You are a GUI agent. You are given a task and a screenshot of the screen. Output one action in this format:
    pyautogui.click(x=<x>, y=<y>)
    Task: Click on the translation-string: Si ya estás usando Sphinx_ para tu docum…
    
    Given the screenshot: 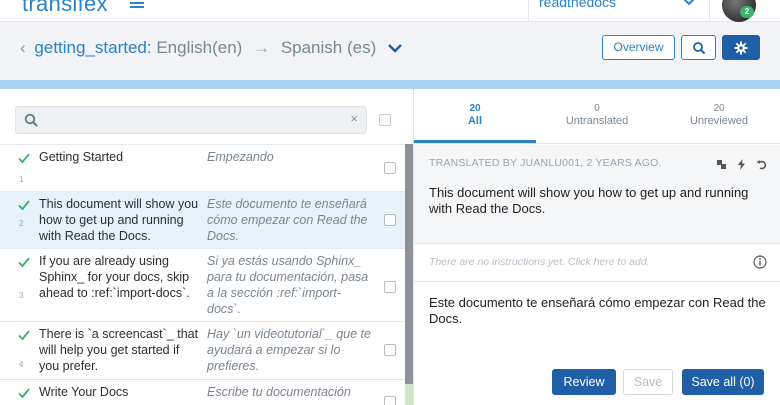 What is the action you would take?
    pyautogui.click(x=288, y=285)
    